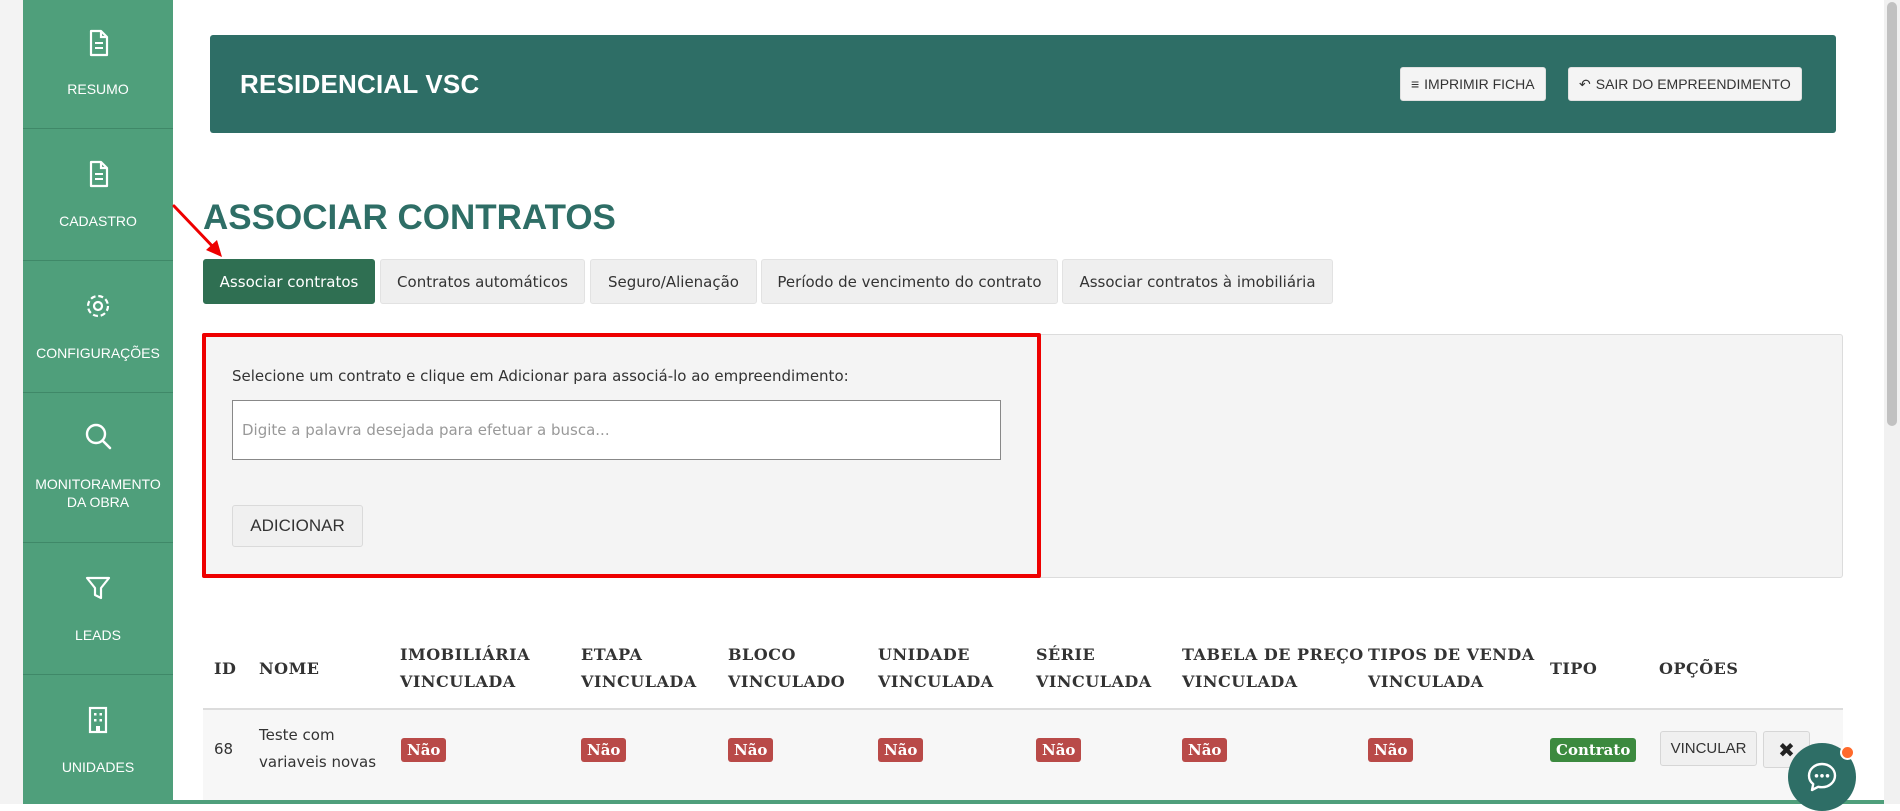  Describe the element at coordinates (98, 635) in the screenshot. I see `sidebar-item-label: LEADS` at that location.